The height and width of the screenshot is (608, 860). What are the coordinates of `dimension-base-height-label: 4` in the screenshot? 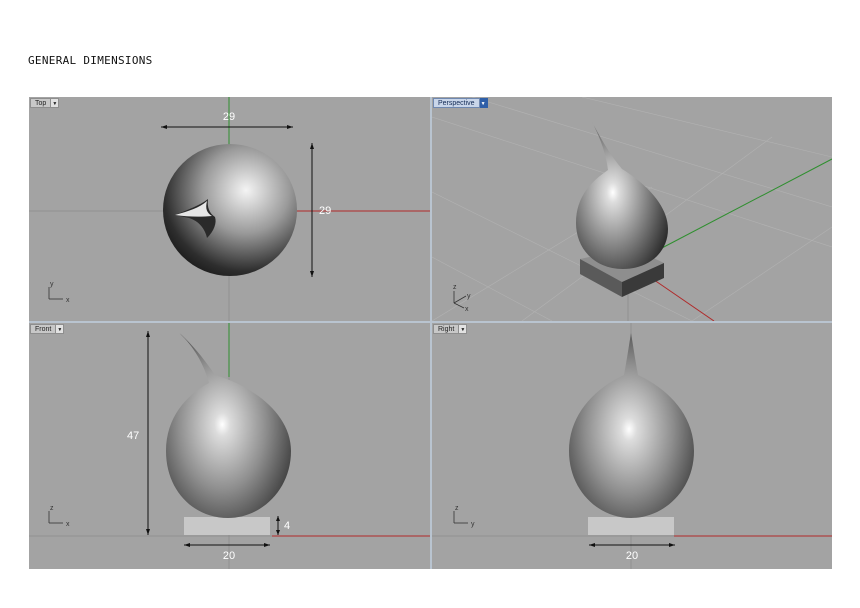 It's located at (287, 526).